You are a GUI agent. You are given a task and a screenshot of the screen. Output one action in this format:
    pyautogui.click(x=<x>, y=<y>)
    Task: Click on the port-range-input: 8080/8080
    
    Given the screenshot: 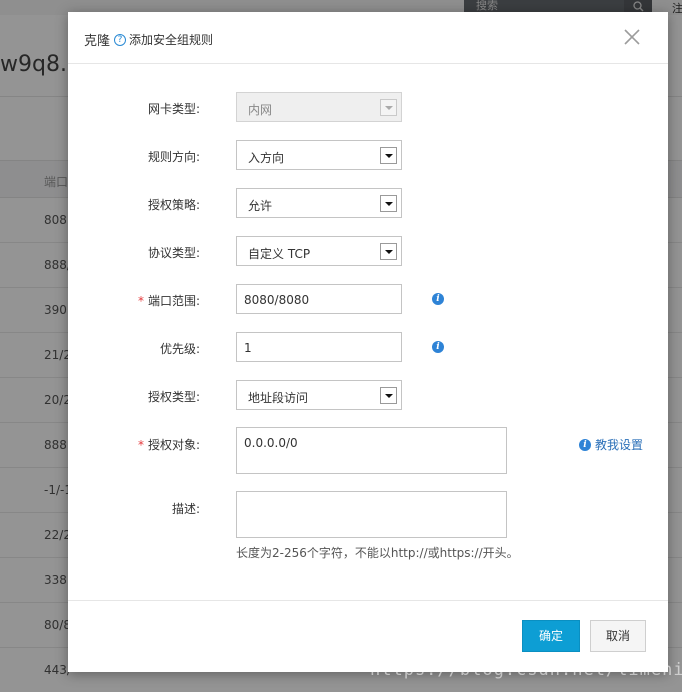 What is the action you would take?
    pyautogui.click(x=319, y=299)
    